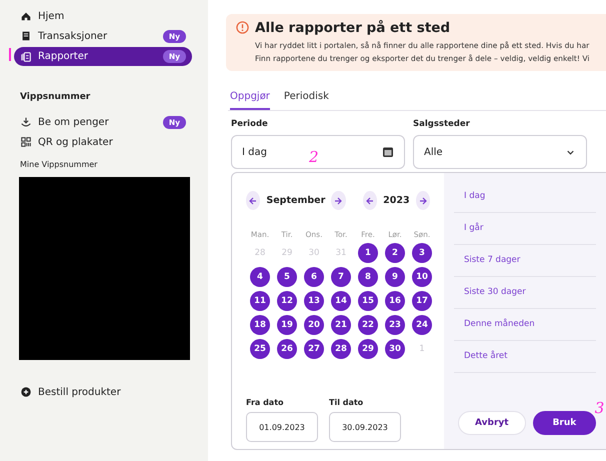 Image resolution: width=606 pixels, height=461 pixels. I want to click on calendar-day: 23, so click(395, 325).